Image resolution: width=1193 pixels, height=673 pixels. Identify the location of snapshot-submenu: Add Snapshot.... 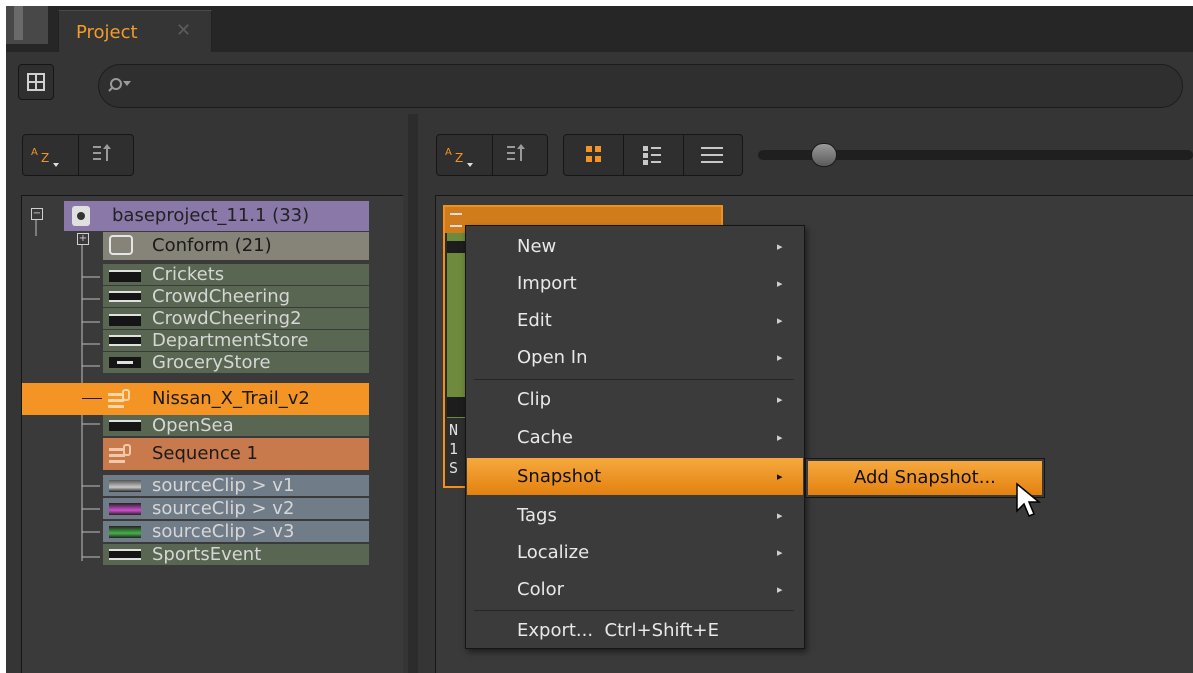
(925, 478).